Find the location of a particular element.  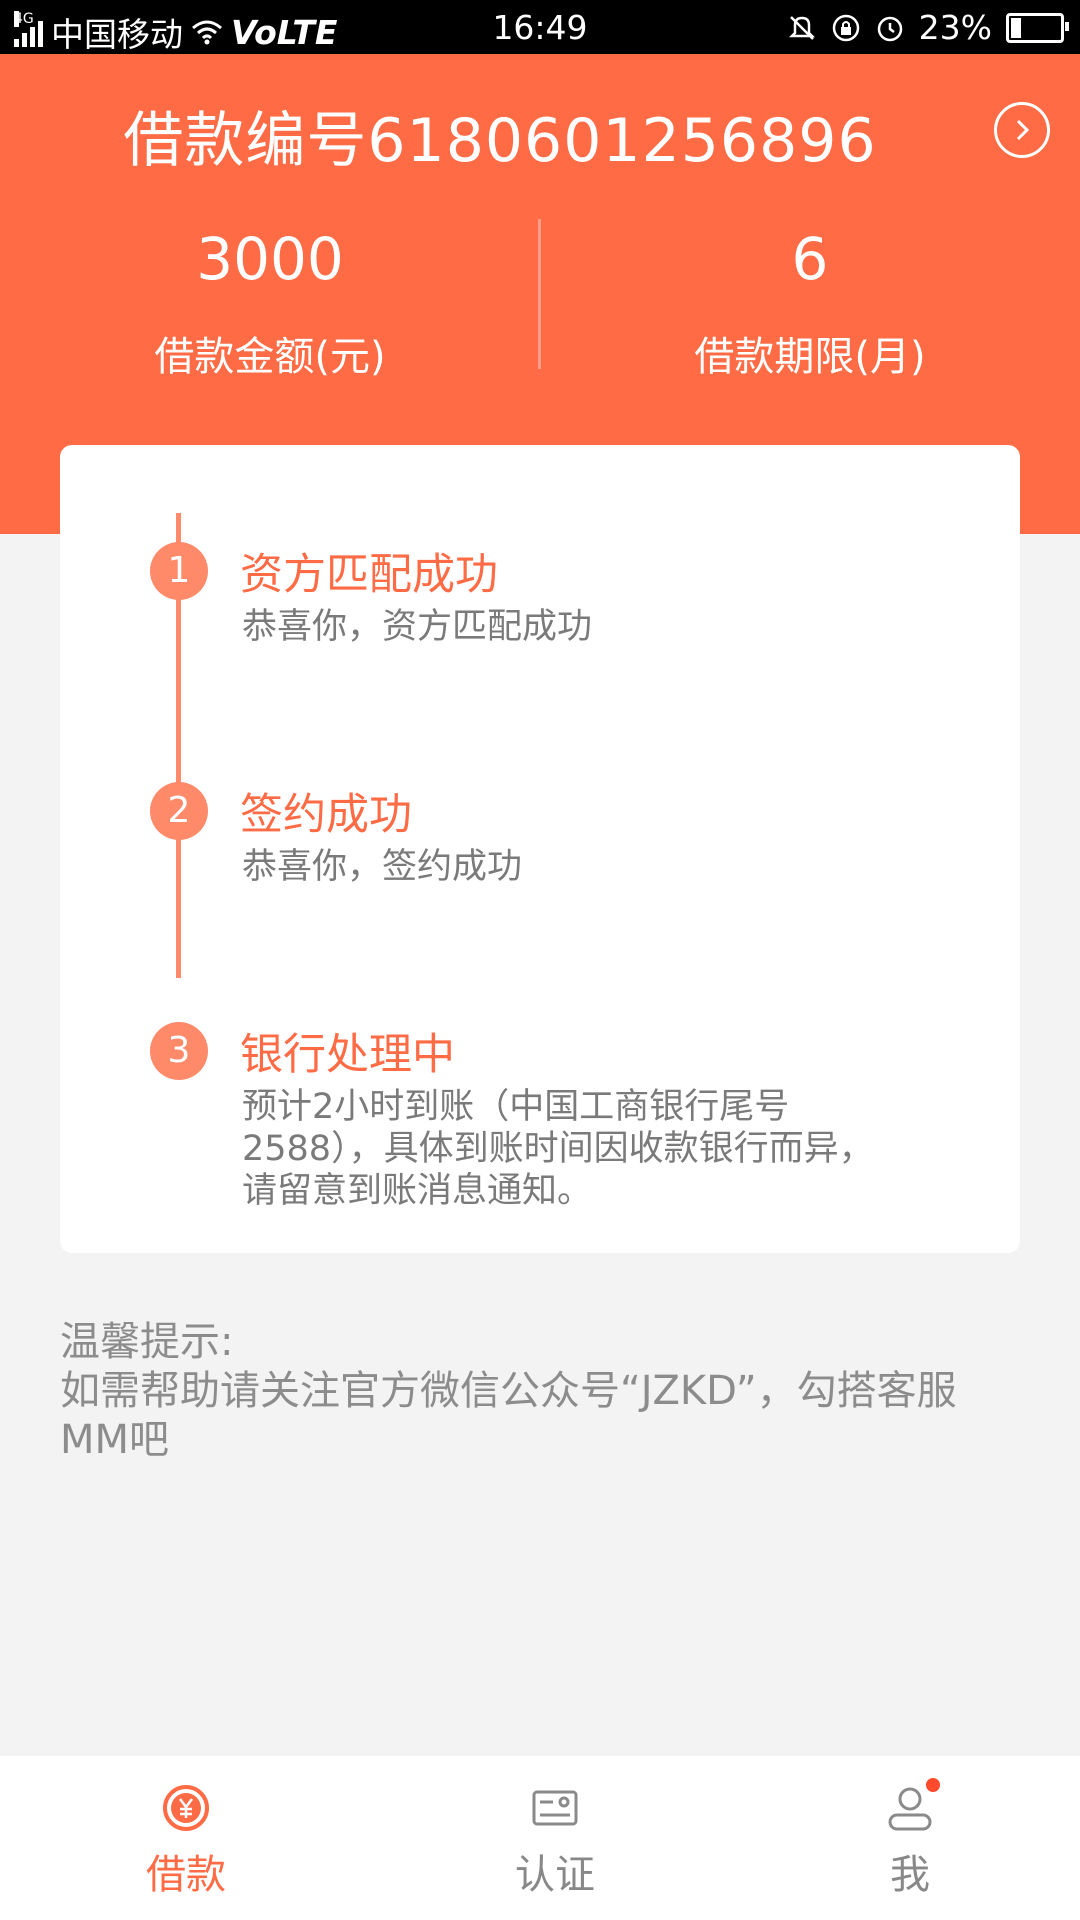

status-right: 23% is located at coordinates (928, 27).